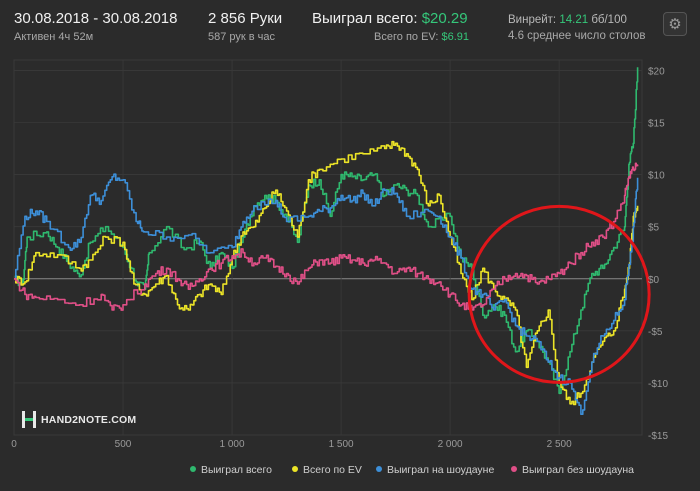  What do you see at coordinates (441, 470) in the screenshot?
I see `legend-label: Выиграл на шоудауне` at bounding box center [441, 470].